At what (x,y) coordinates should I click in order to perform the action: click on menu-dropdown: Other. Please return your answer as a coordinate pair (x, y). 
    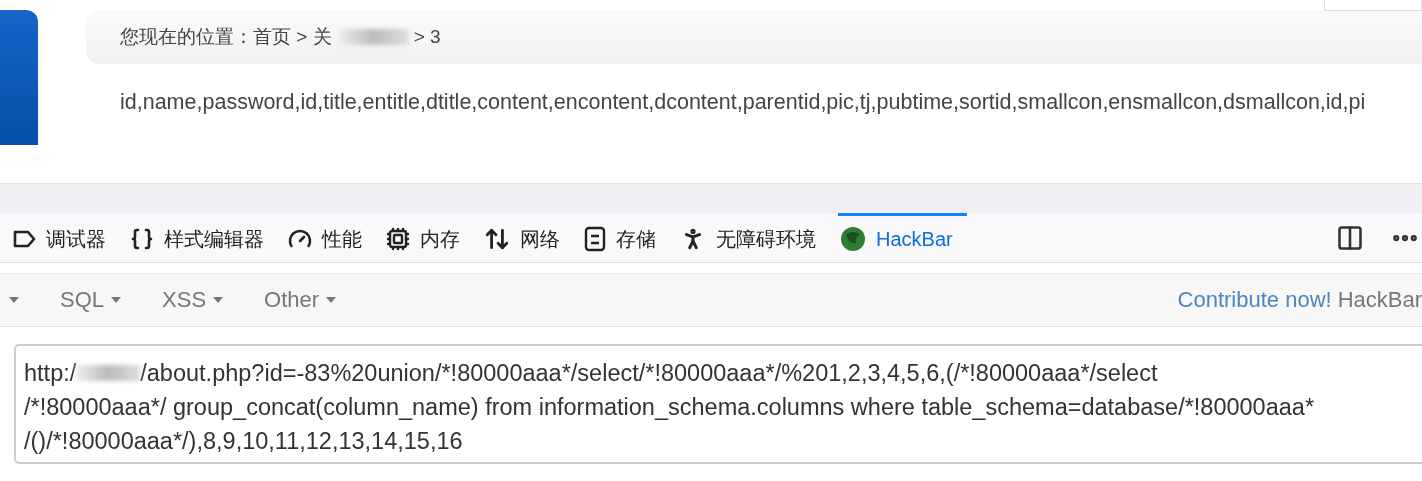
    Looking at the image, I should click on (301, 300).